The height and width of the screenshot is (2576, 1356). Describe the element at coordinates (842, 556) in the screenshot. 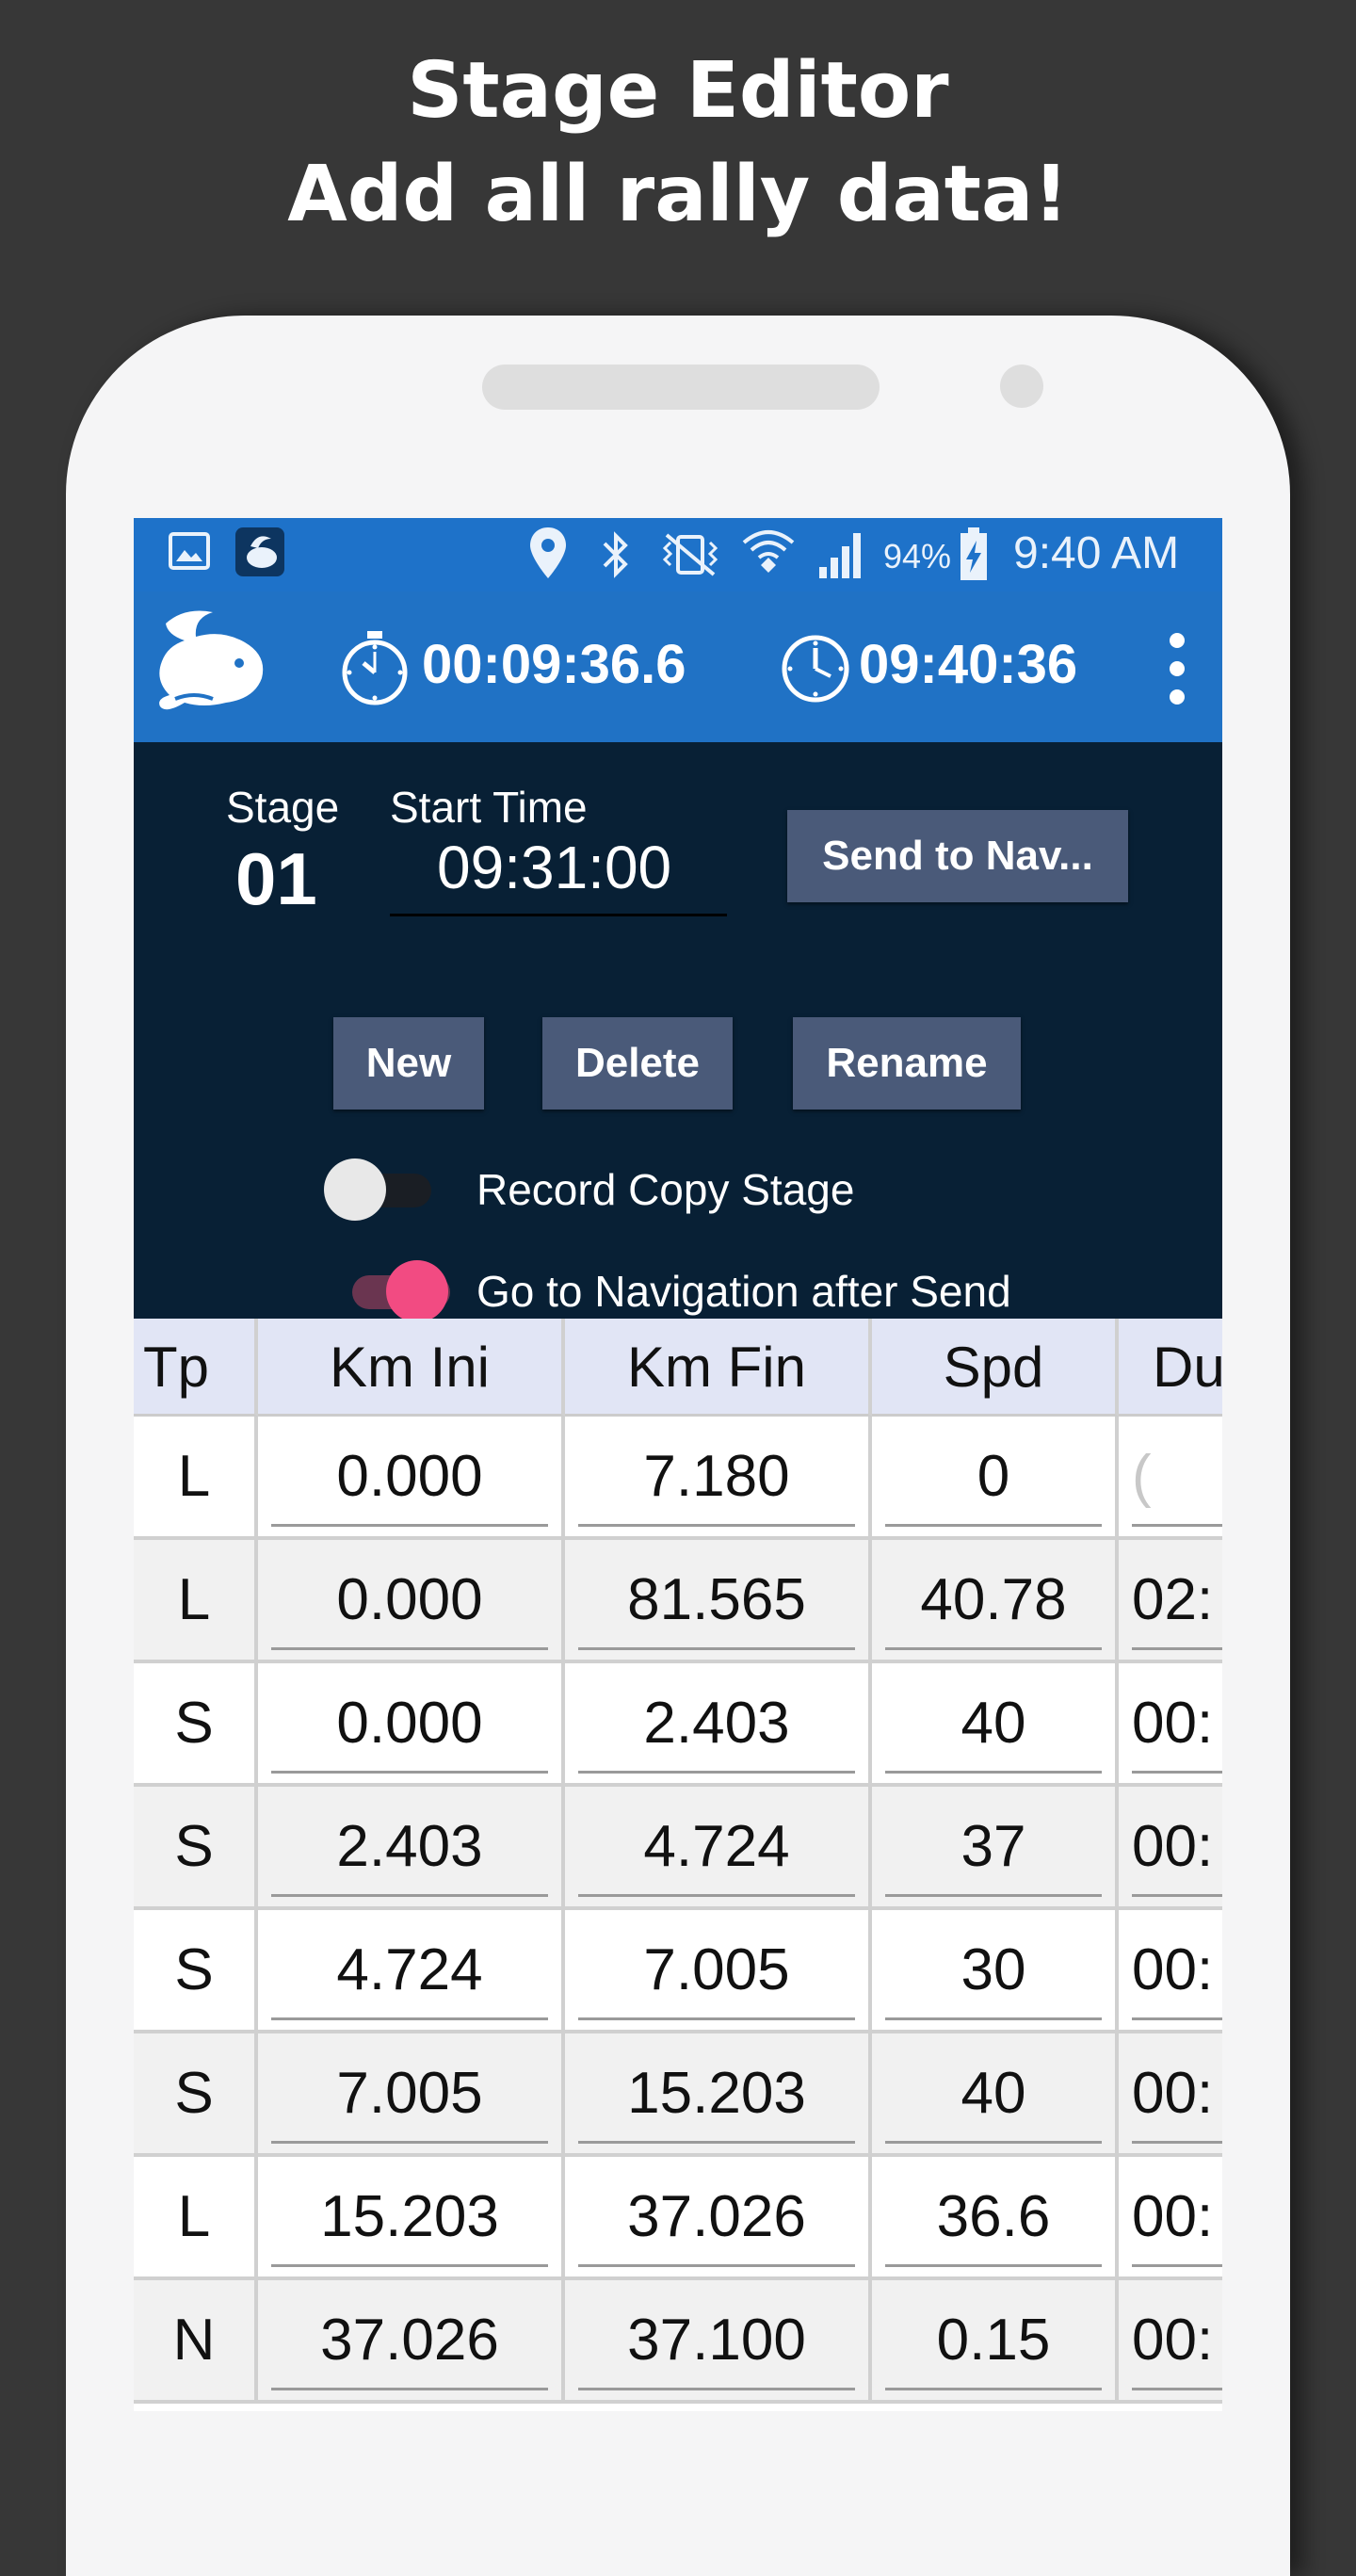

I see `signal-icon` at that location.